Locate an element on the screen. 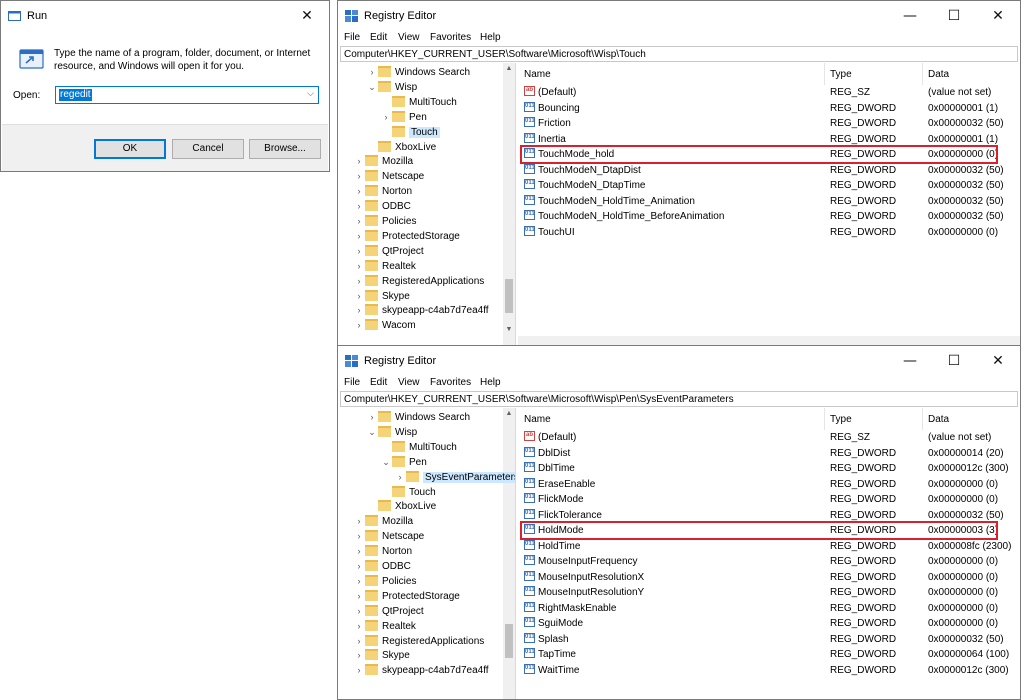  value-row: 011 DblTime REG_DWORD 0x0000012c (300) is located at coordinates (769, 468).